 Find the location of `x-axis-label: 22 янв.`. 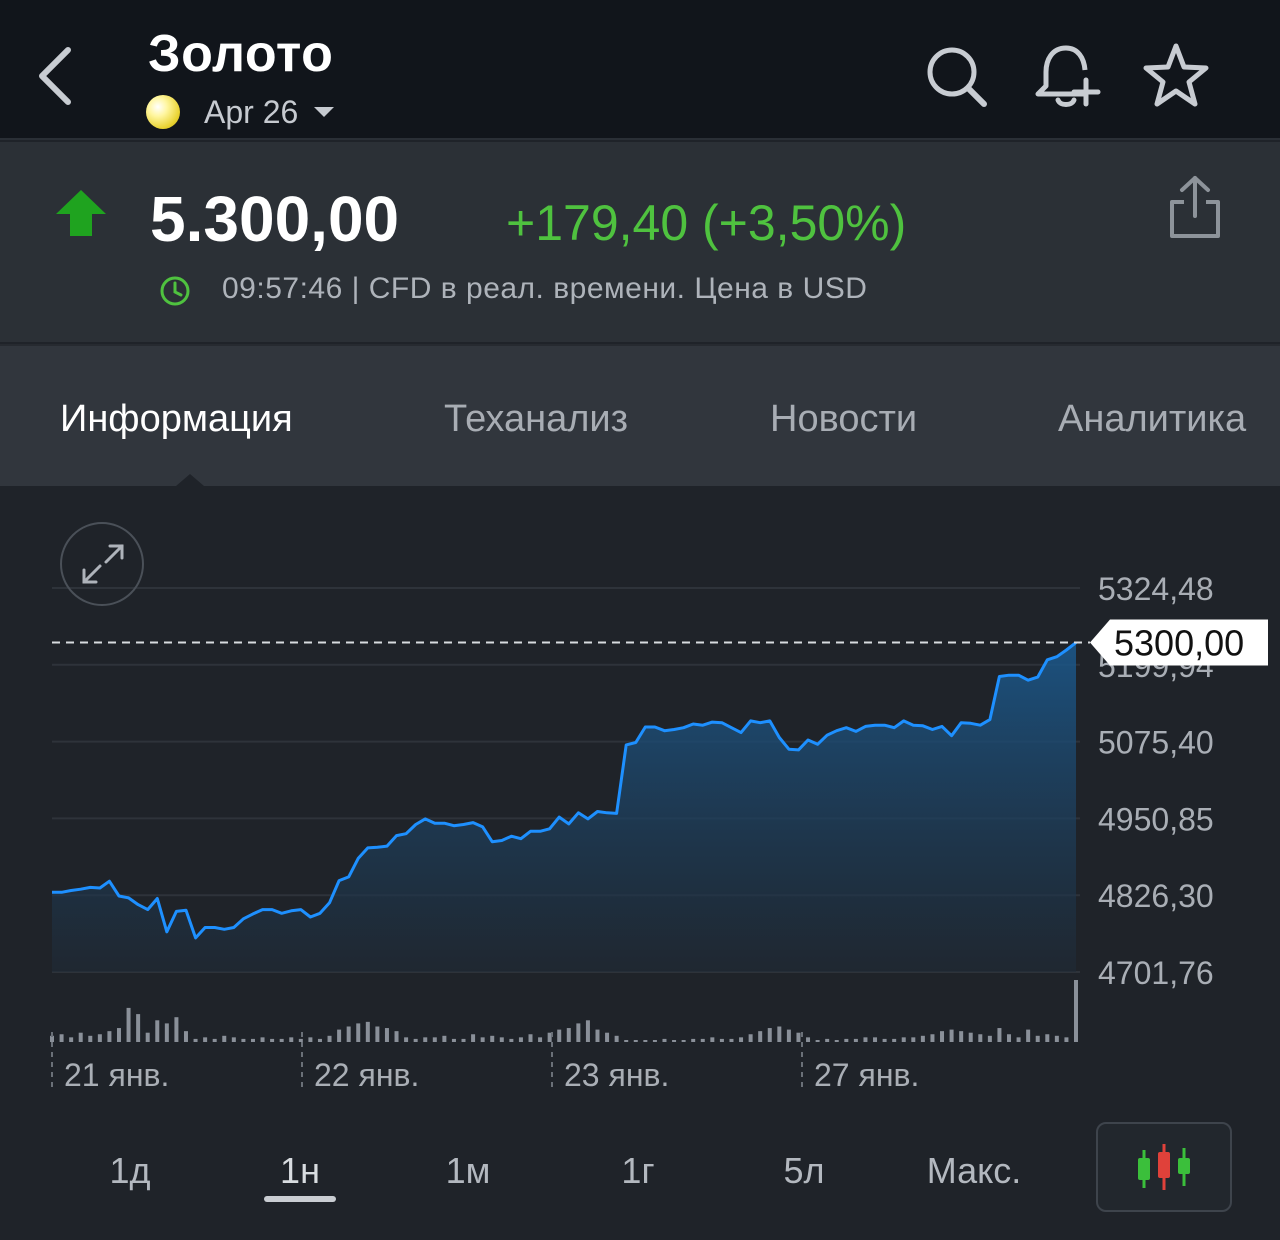

x-axis-label: 22 янв. is located at coordinates (366, 1075).